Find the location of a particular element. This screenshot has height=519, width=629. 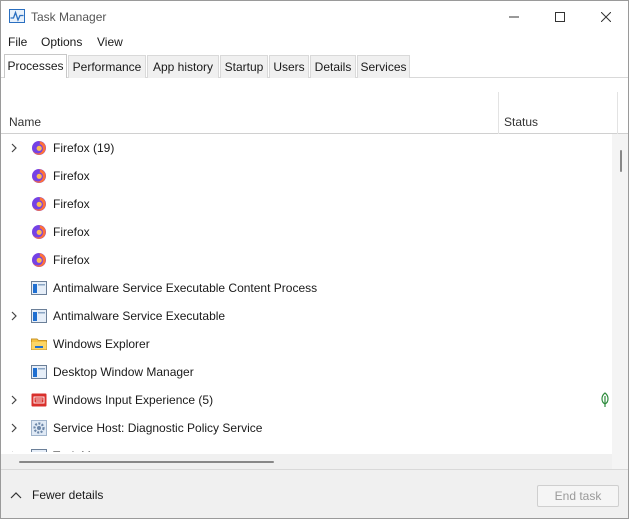

tab-app-history: App history is located at coordinates (183, 66).